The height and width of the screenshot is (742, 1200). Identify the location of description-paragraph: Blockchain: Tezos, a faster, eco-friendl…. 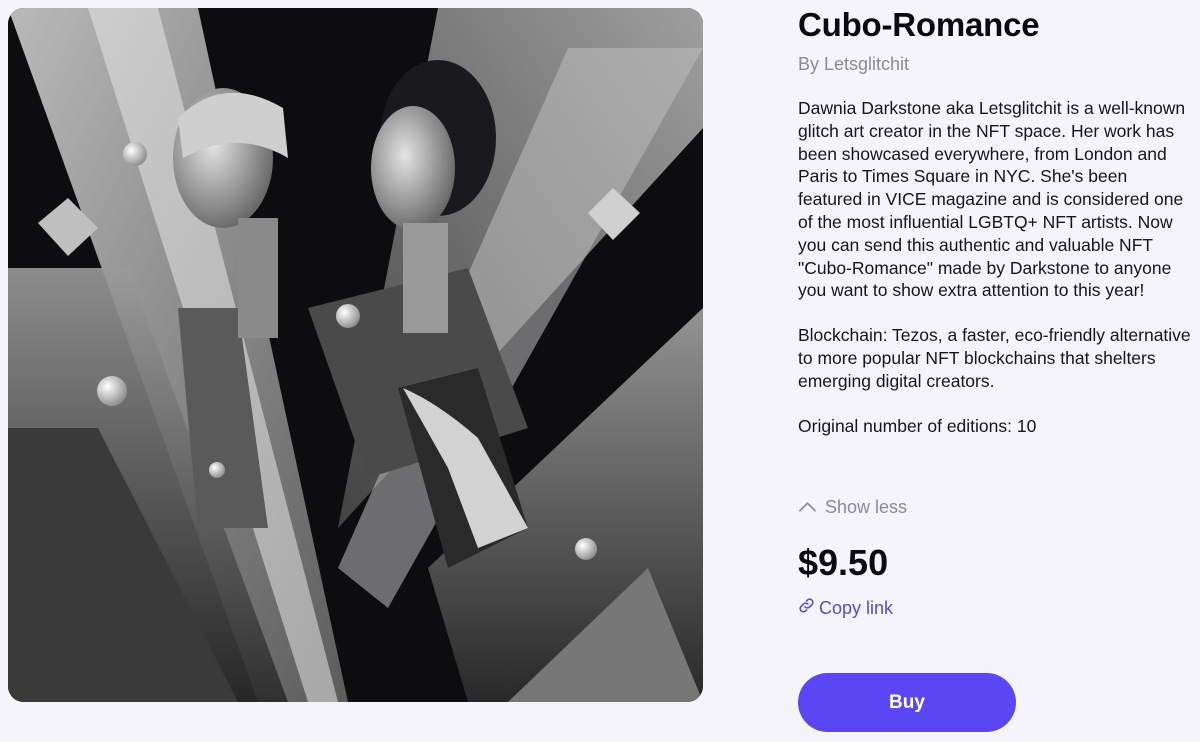
(994, 358).